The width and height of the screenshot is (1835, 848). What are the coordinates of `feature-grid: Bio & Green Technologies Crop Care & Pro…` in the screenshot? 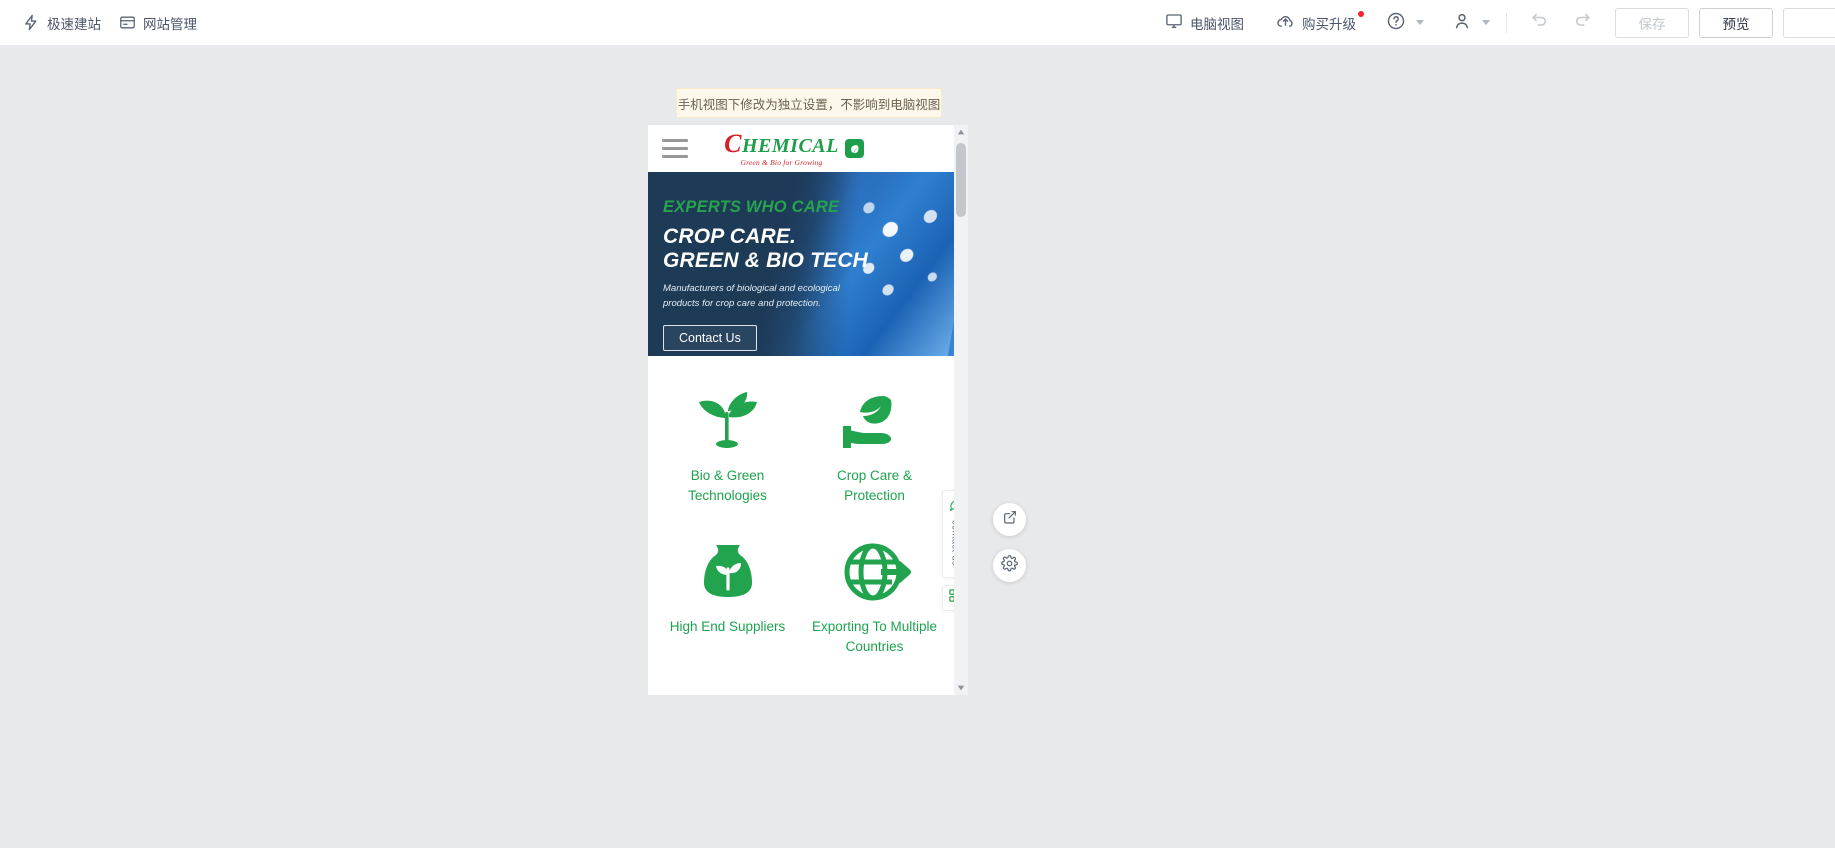 It's located at (801, 518).